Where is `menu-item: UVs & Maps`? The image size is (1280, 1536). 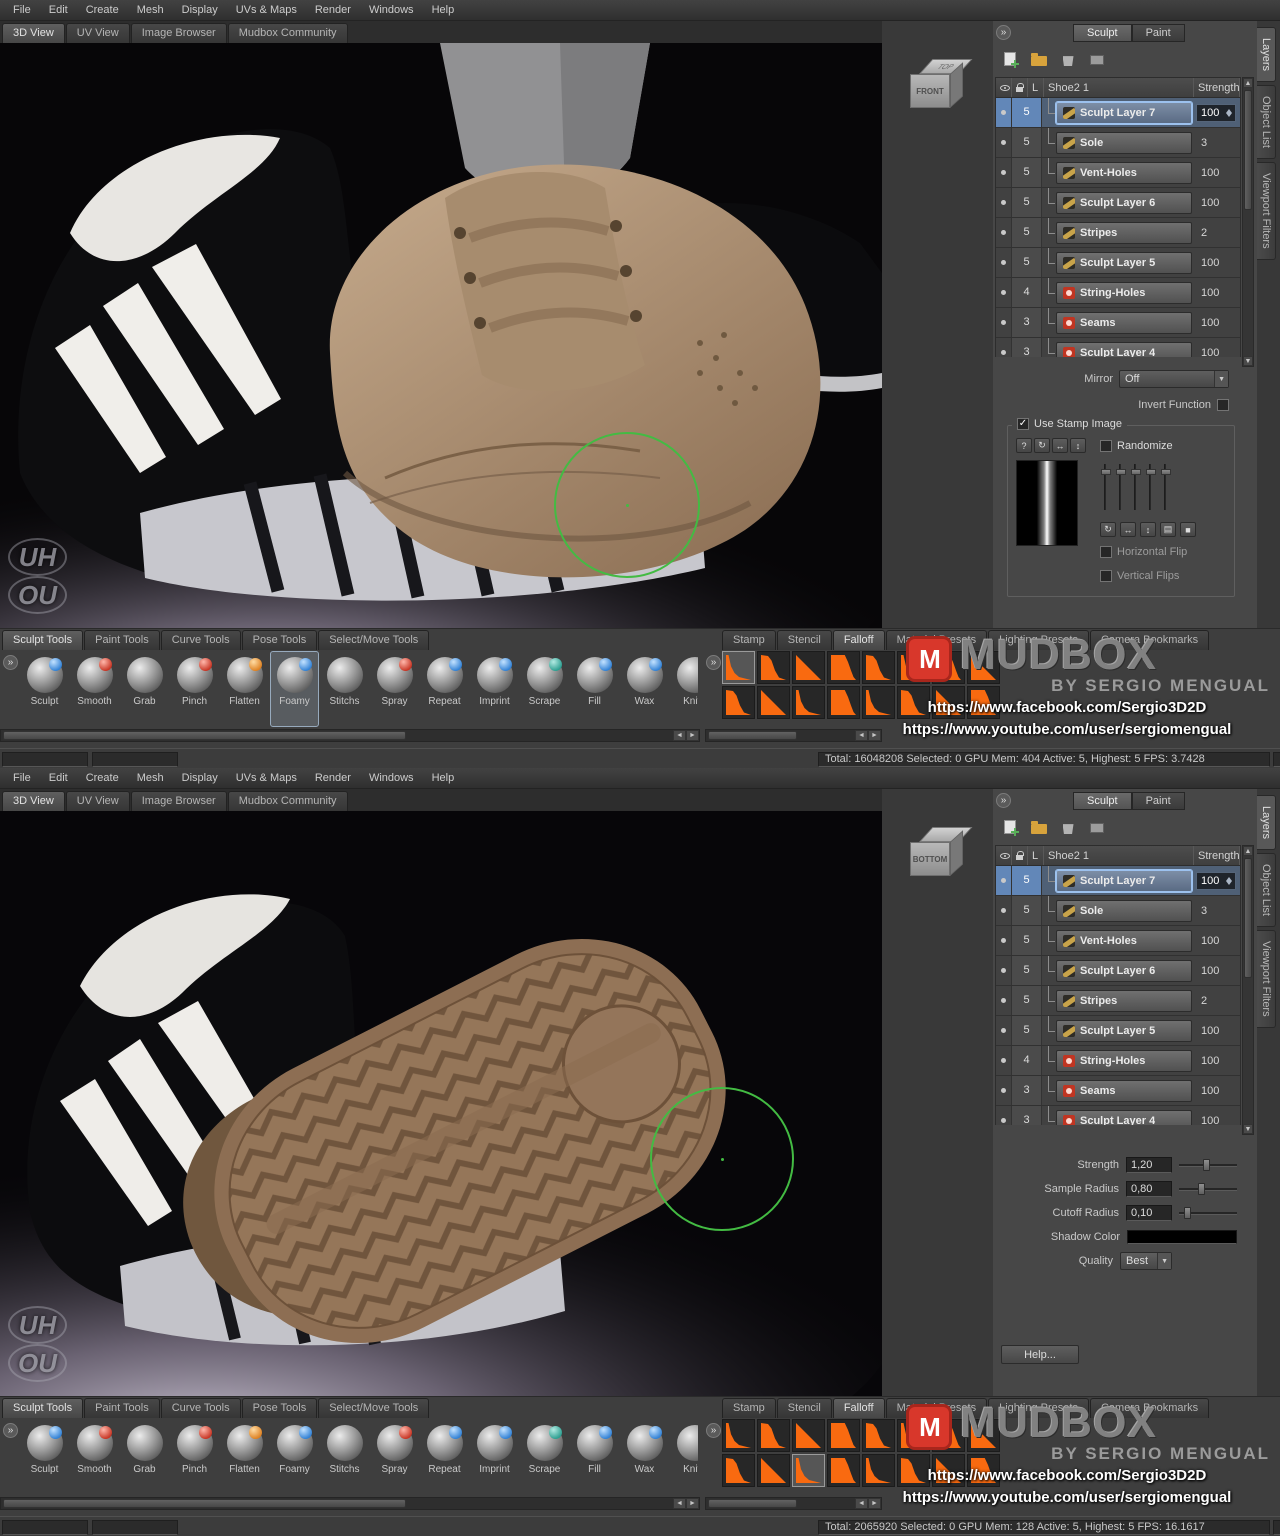 menu-item: UVs & Maps is located at coordinates (266, 10).